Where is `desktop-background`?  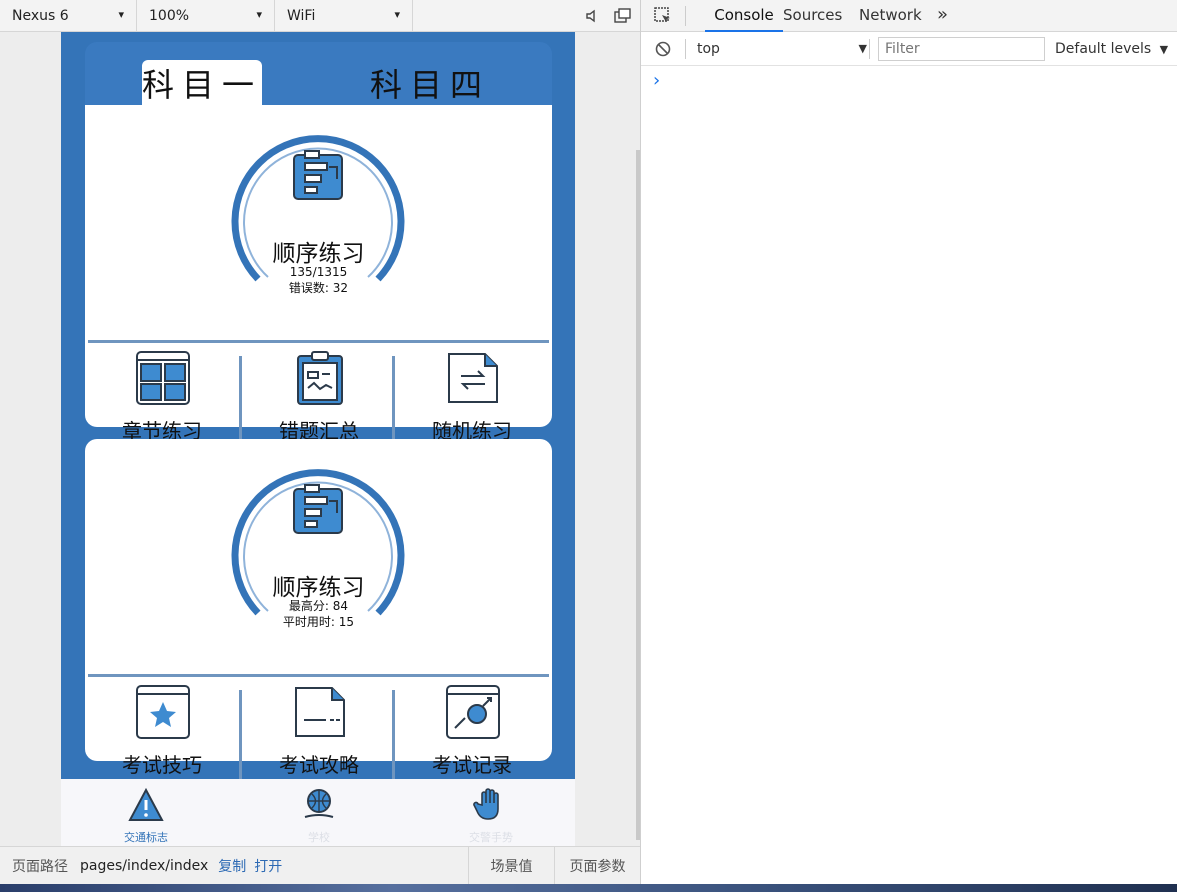 desktop-background is located at coordinates (588, 888).